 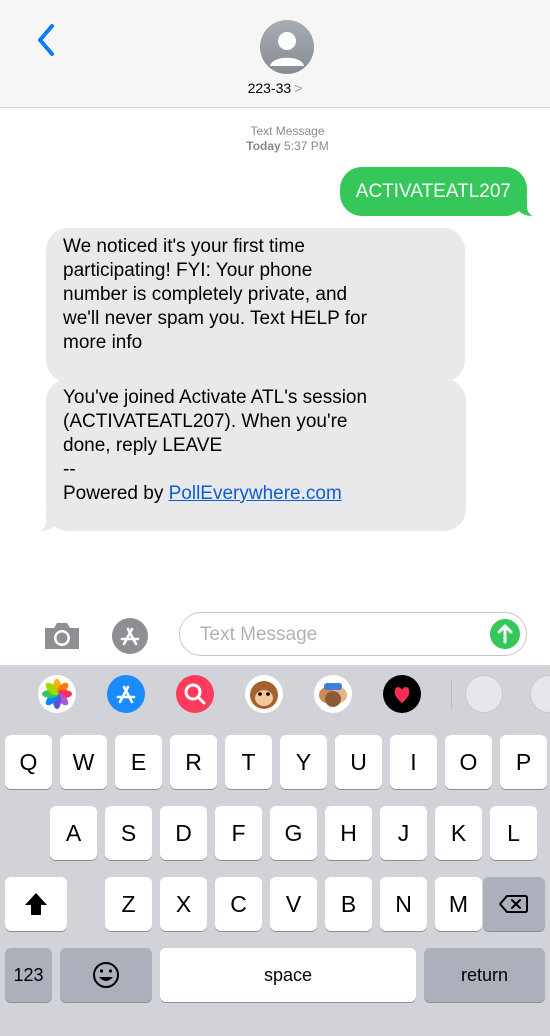 What do you see at coordinates (183, 833) in the screenshot?
I see `key-d: D` at bounding box center [183, 833].